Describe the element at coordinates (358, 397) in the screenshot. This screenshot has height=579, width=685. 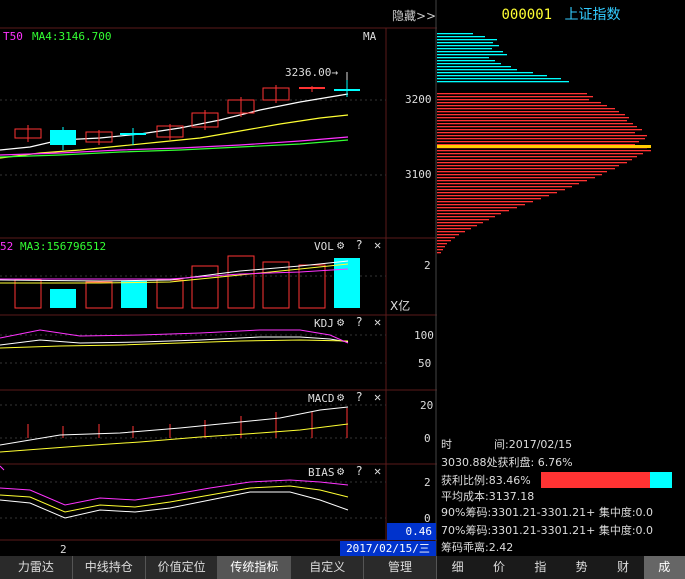
I see `macd-help-icon: ?` at that location.